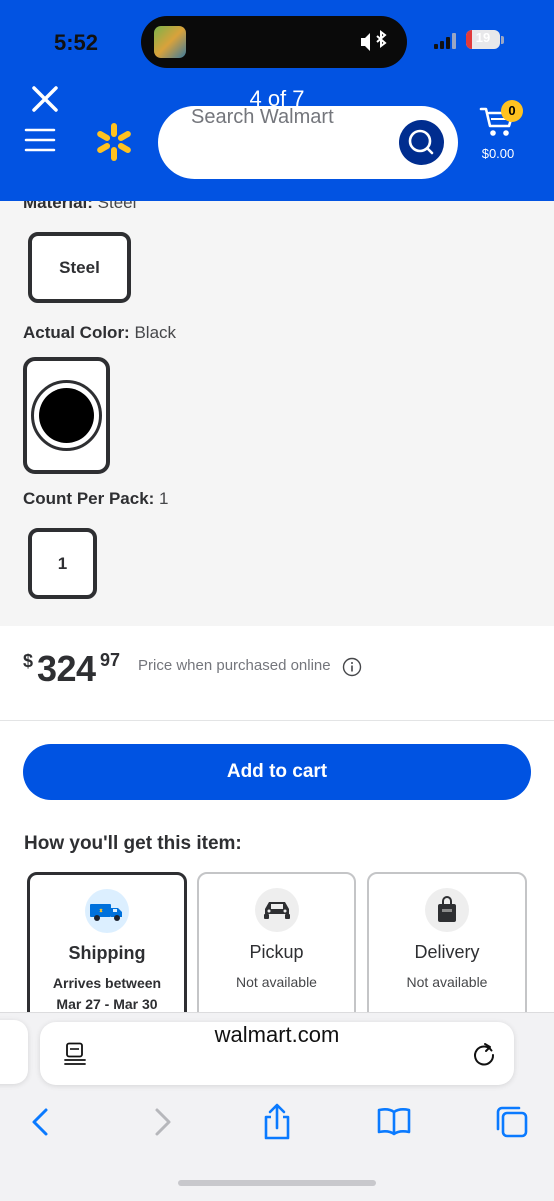  I want to click on search-input: Search Walmart, so click(308, 142).